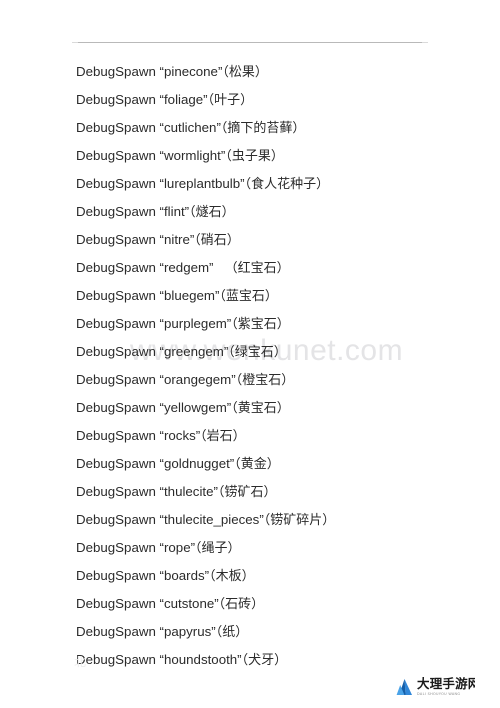  Describe the element at coordinates (254, 156) in the screenshot. I see `command-item-gloss: （虫子果）` at that location.